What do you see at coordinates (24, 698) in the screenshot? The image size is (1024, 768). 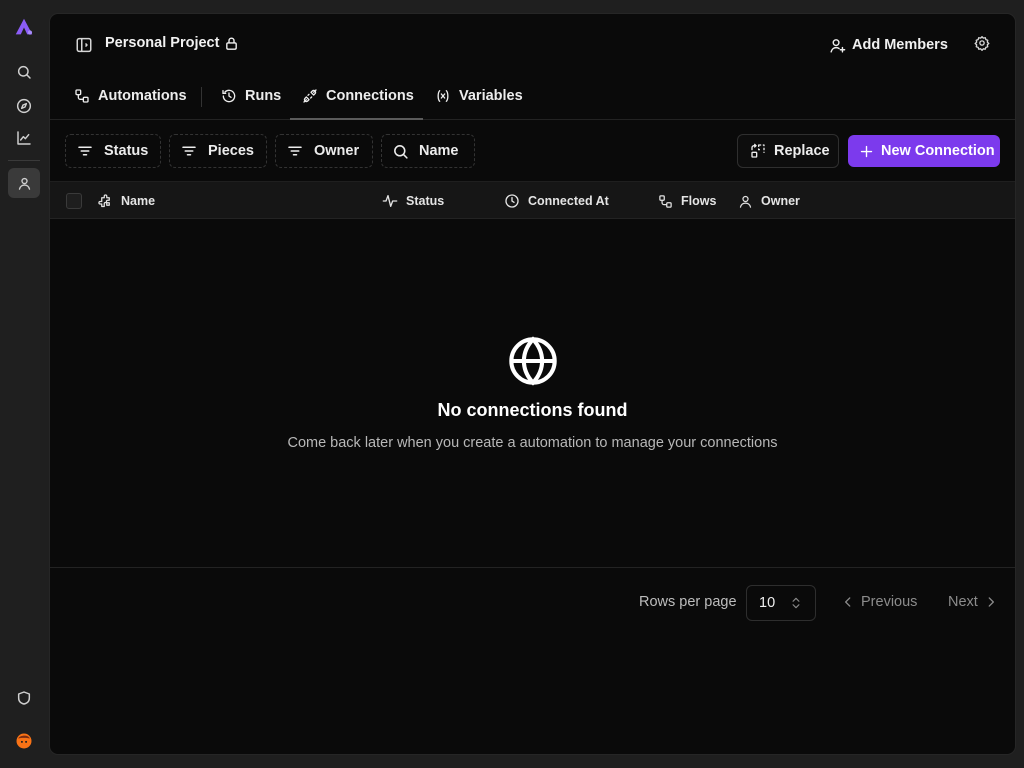 I see `shield-icon` at bounding box center [24, 698].